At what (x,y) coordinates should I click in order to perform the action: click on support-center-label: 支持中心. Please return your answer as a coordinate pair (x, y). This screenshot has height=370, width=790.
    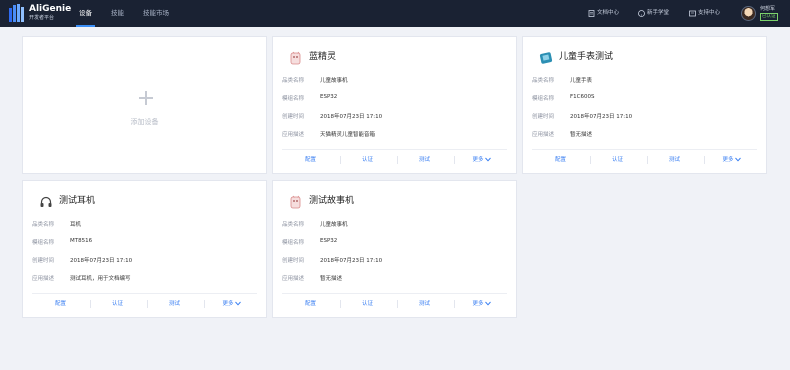
    Looking at the image, I should click on (709, 13).